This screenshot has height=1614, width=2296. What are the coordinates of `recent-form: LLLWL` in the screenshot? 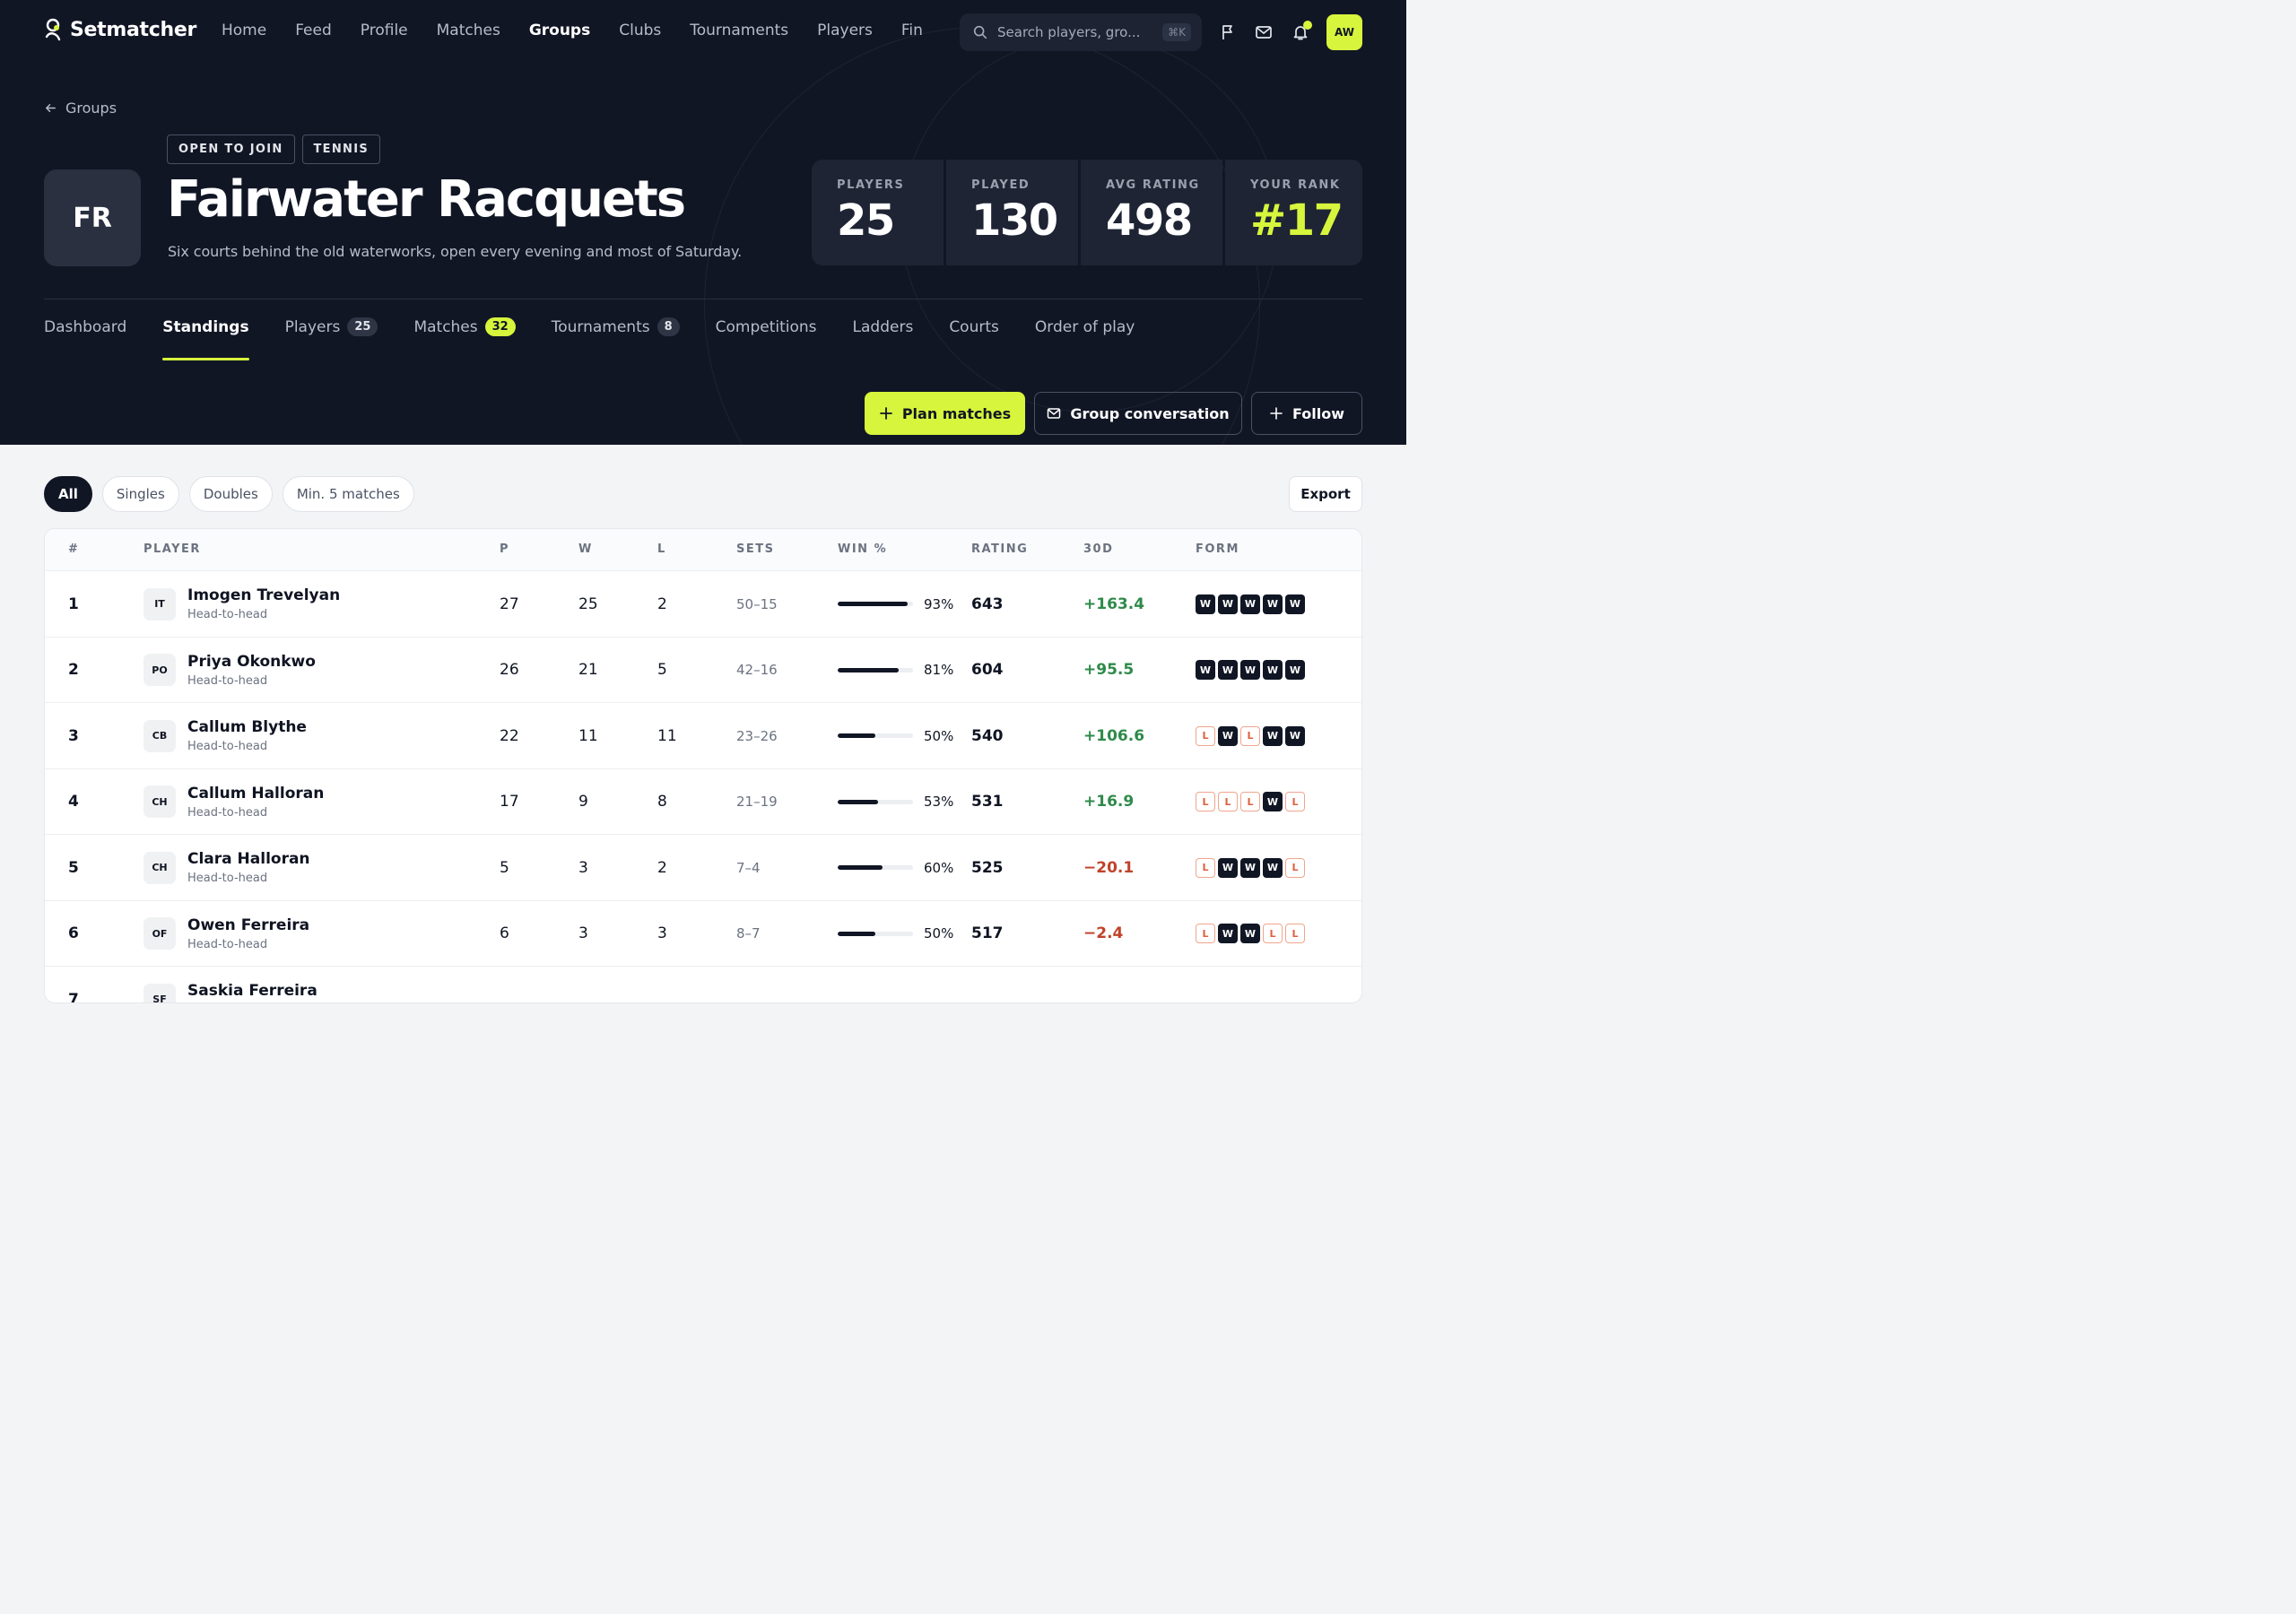 It's located at (1250, 801).